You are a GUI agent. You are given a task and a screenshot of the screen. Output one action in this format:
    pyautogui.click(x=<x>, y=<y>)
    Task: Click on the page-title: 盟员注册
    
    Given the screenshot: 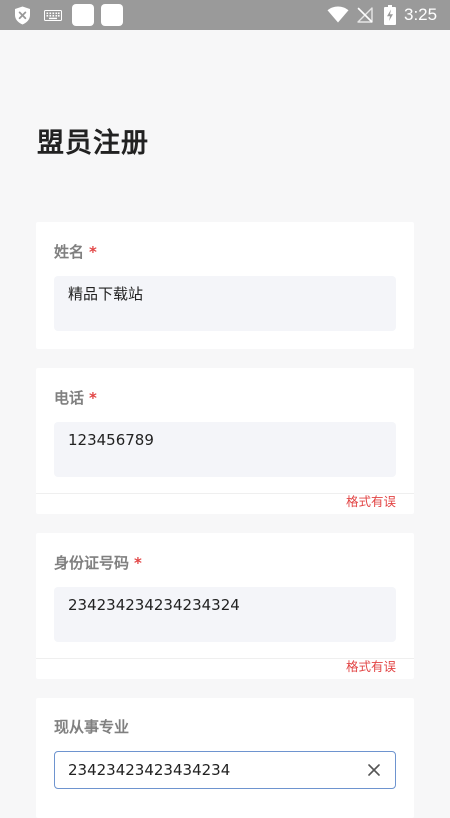 What is the action you would take?
    pyautogui.click(x=93, y=143)
    